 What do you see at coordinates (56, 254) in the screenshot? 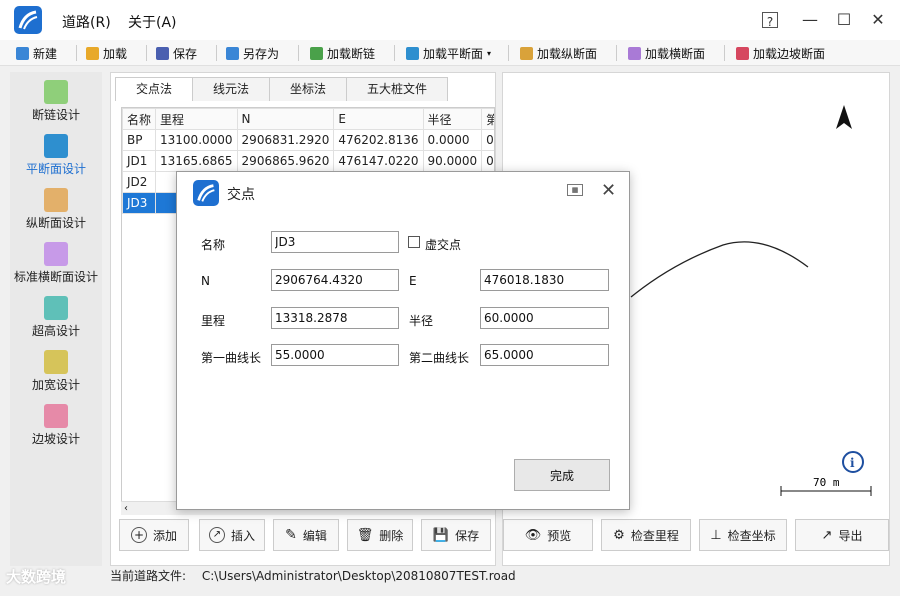
I see `cross-design-icon` at bounding box center [56, 254].